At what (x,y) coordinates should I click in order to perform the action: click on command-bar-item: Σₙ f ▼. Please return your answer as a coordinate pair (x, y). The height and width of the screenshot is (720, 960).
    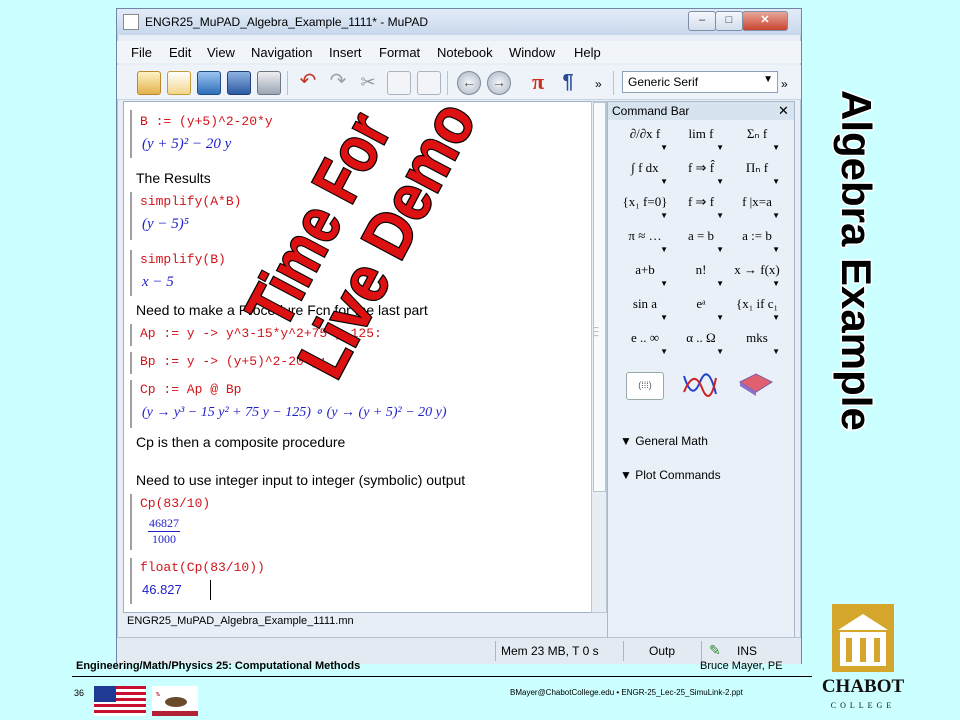
    Looking at the image, I should click on (757, 141).